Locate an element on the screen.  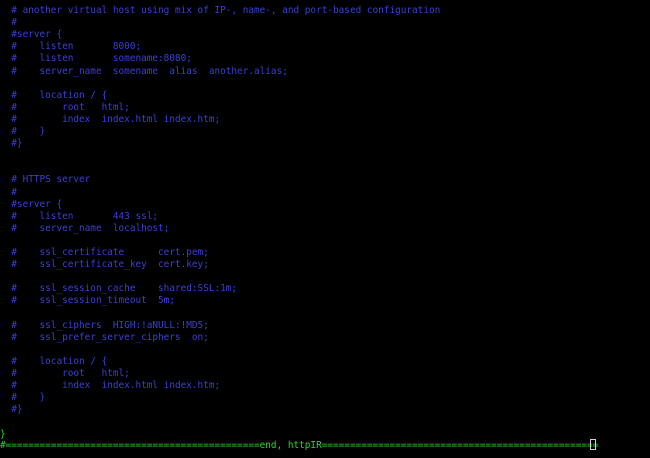
editor-line: # listen 443 ssl; is located at coordinates (79, 216).